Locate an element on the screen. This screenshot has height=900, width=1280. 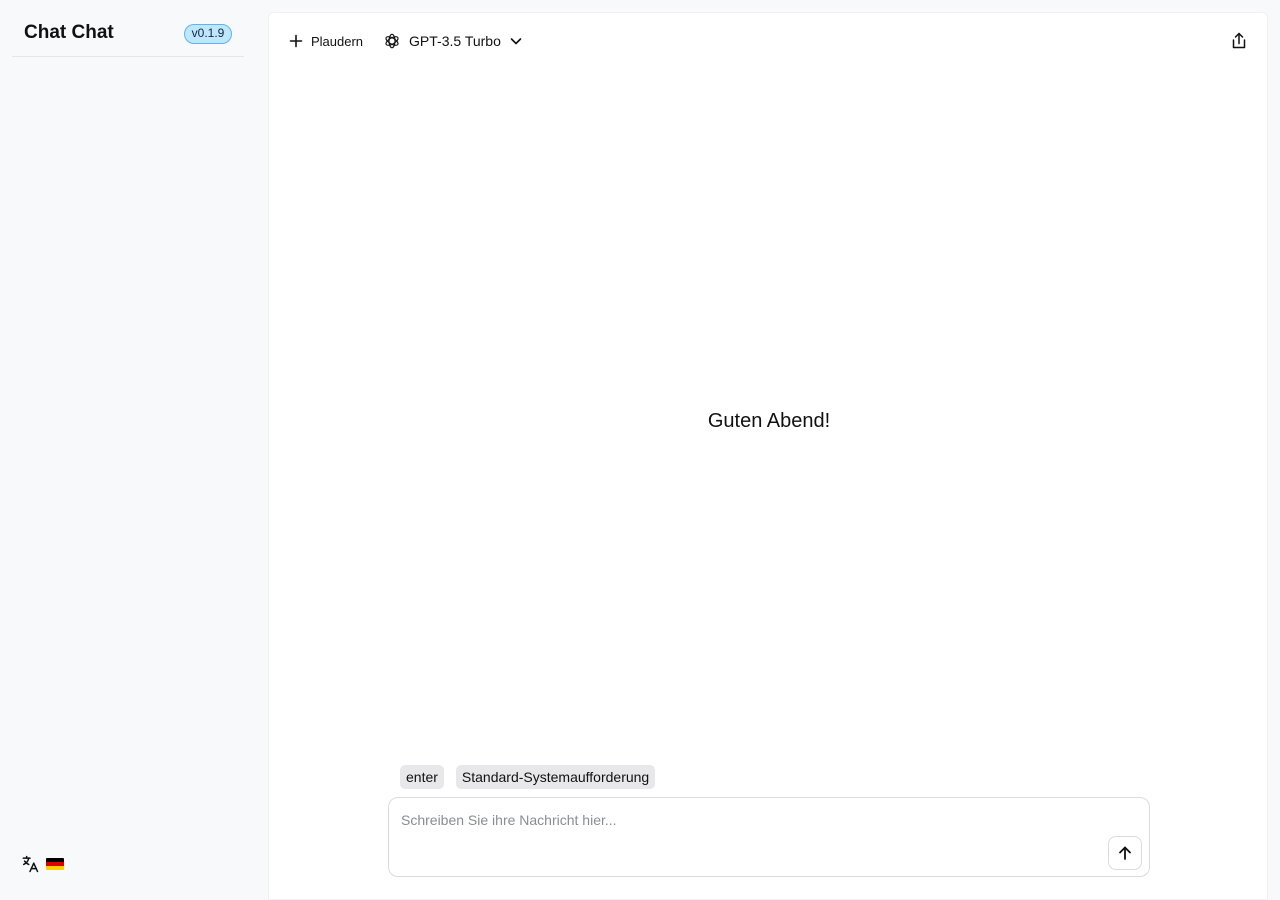
model-select: GPT-3.5 Turbo is located at coordinates (453, 41).